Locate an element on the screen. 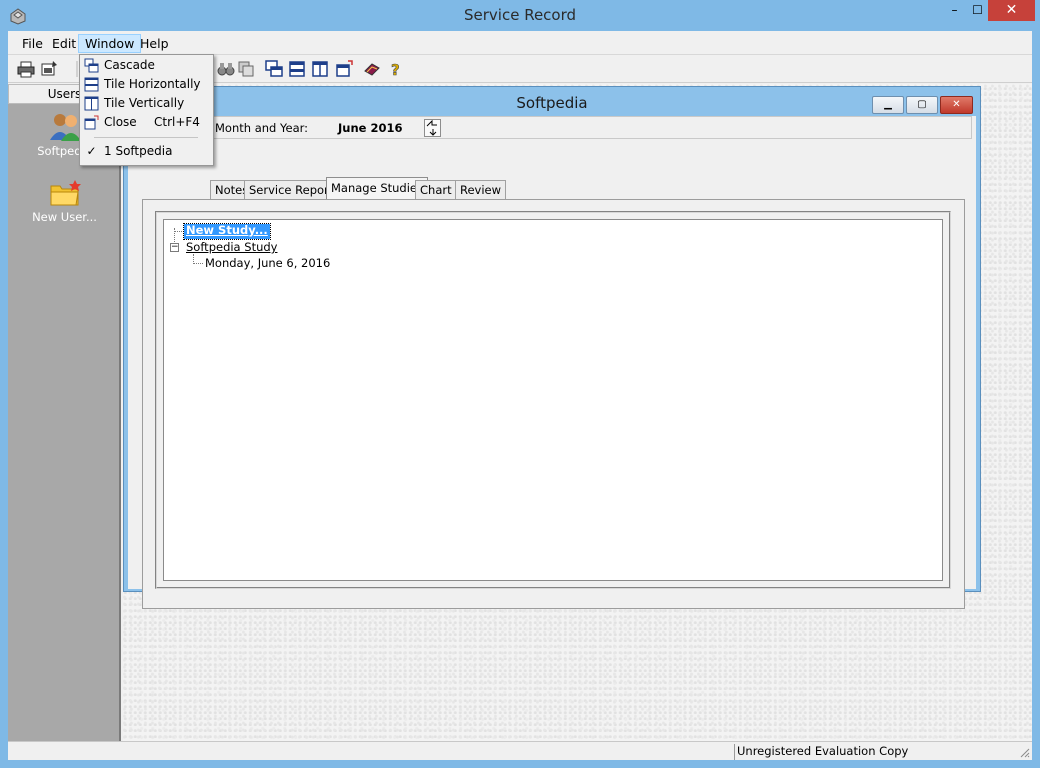  checkmark-icon: ✓ is located at coordinates (91, 151).